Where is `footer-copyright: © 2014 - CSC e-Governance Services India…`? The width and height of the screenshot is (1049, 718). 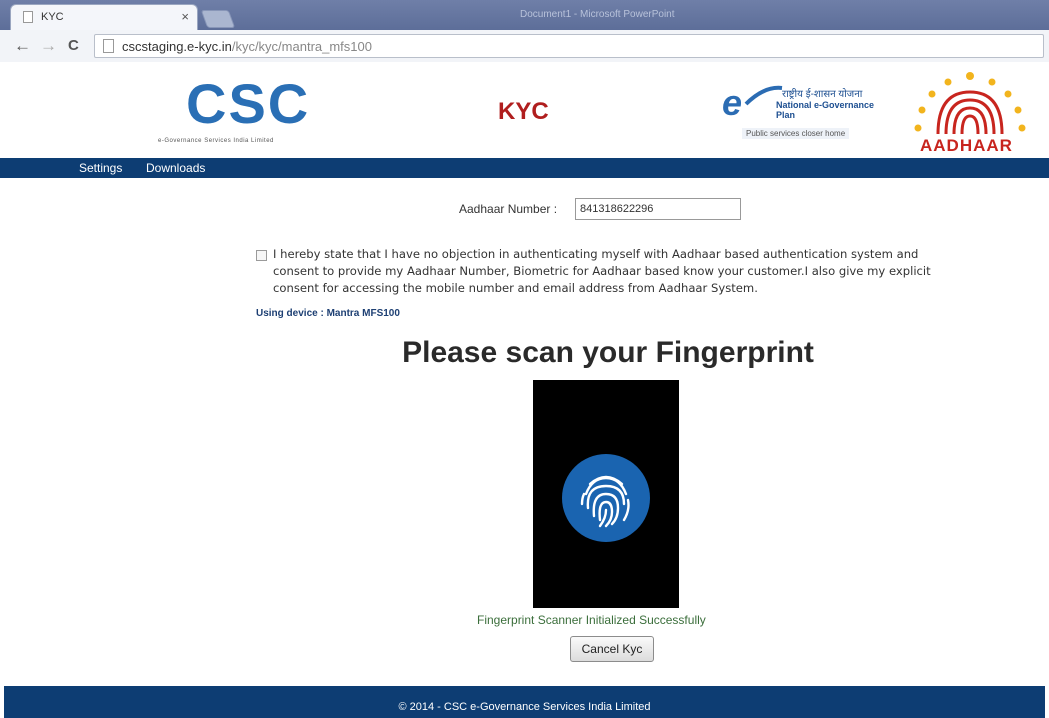
footer-copyright: © 2014 - CSC e-Governance Services India… is located at coordinates (524, 707).